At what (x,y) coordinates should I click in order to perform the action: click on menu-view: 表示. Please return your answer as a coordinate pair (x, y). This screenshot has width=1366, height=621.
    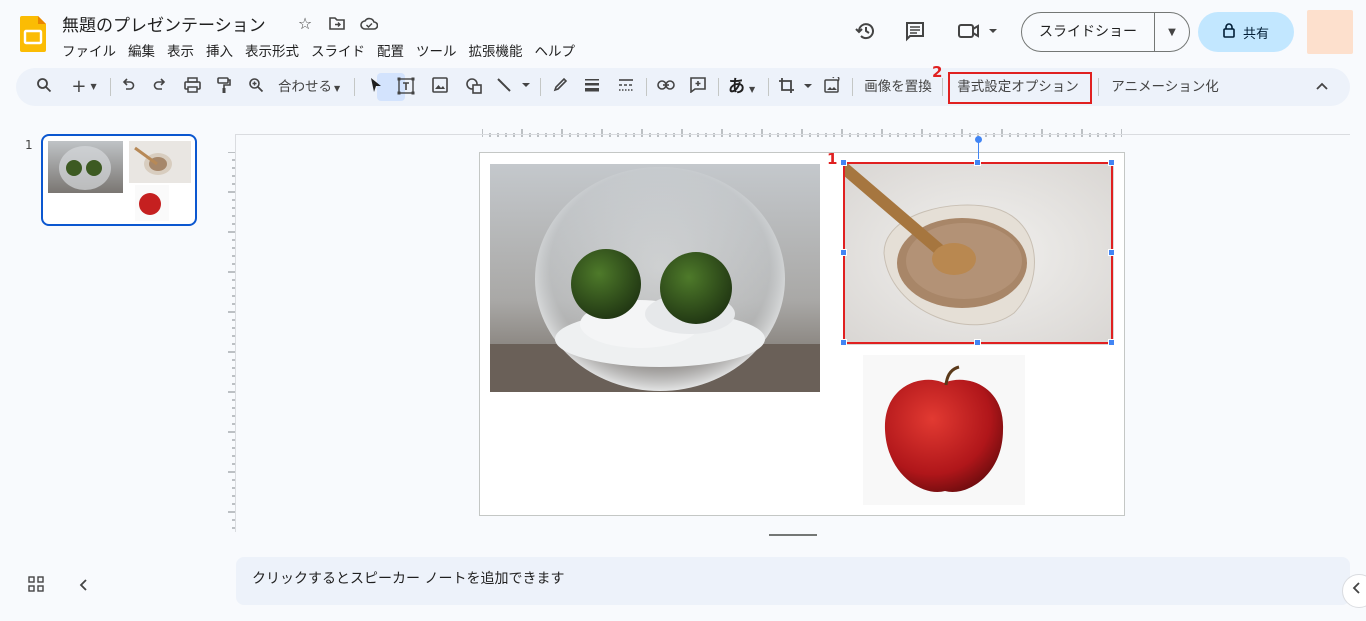
    Looking at the image, I should click on (180, 50).